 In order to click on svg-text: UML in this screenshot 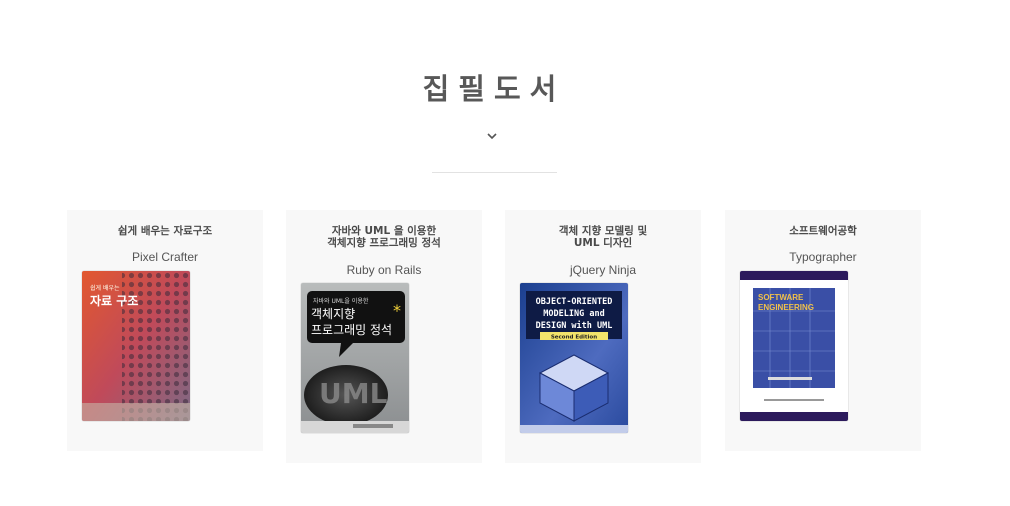, I will do `click(353, 393)`.